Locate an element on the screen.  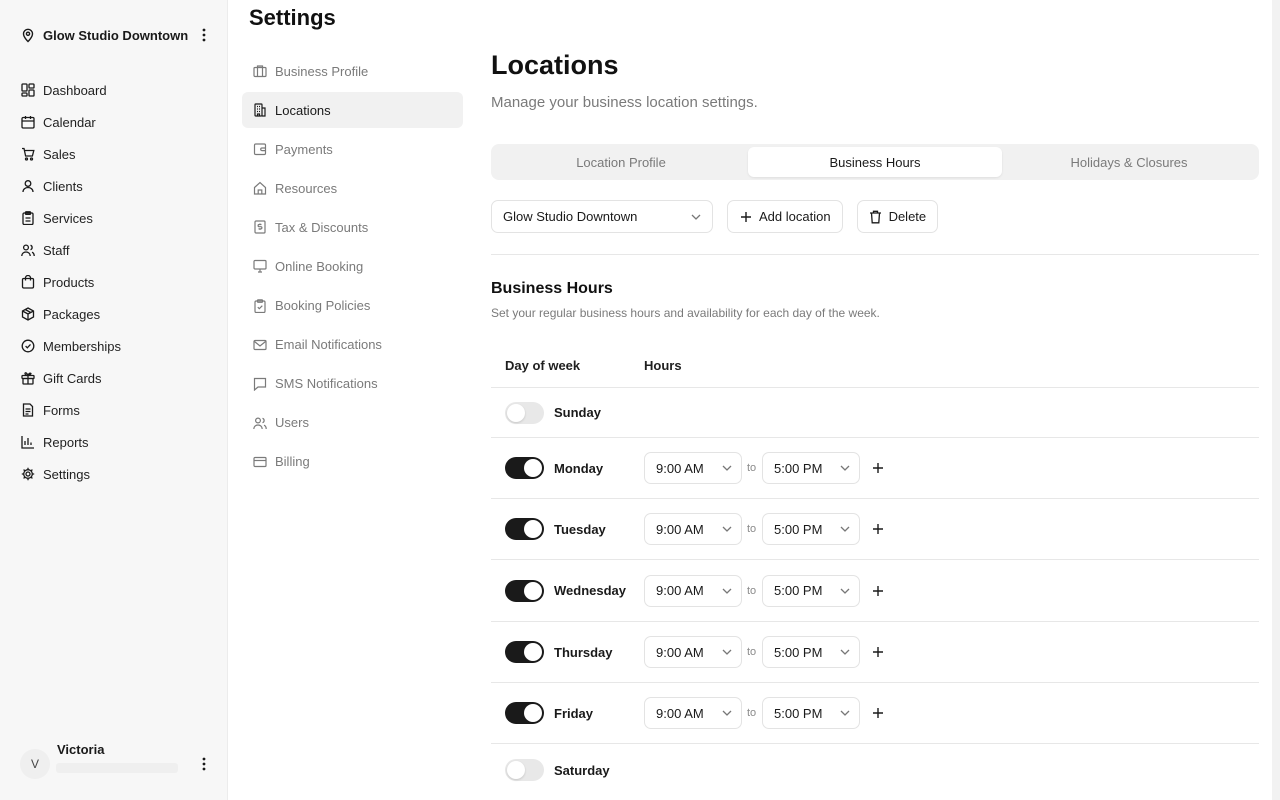
nav-item-forms: Forms is located at coordinates (115, 410).